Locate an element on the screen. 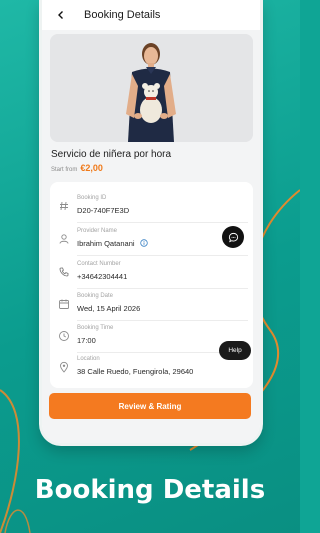 The width and height of the screenshot is (320, 533). phone-icon is located at coordinates (64, 272).